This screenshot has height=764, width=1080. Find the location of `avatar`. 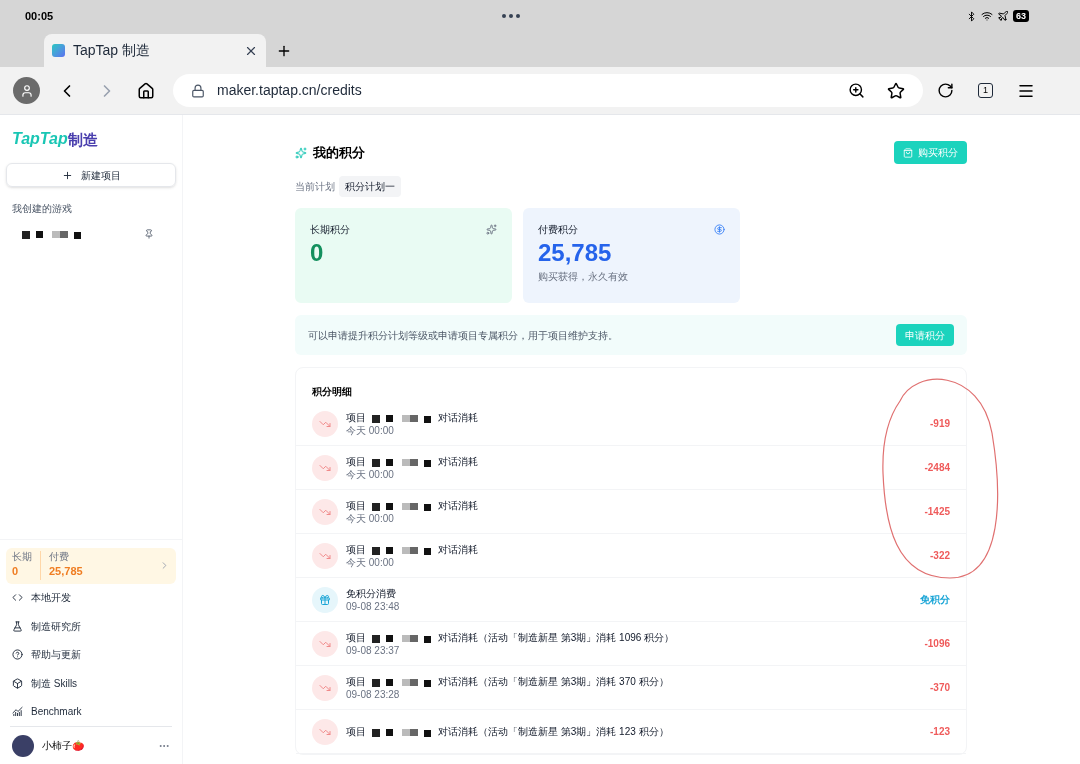

avatar is located at coordinates (23, 745).